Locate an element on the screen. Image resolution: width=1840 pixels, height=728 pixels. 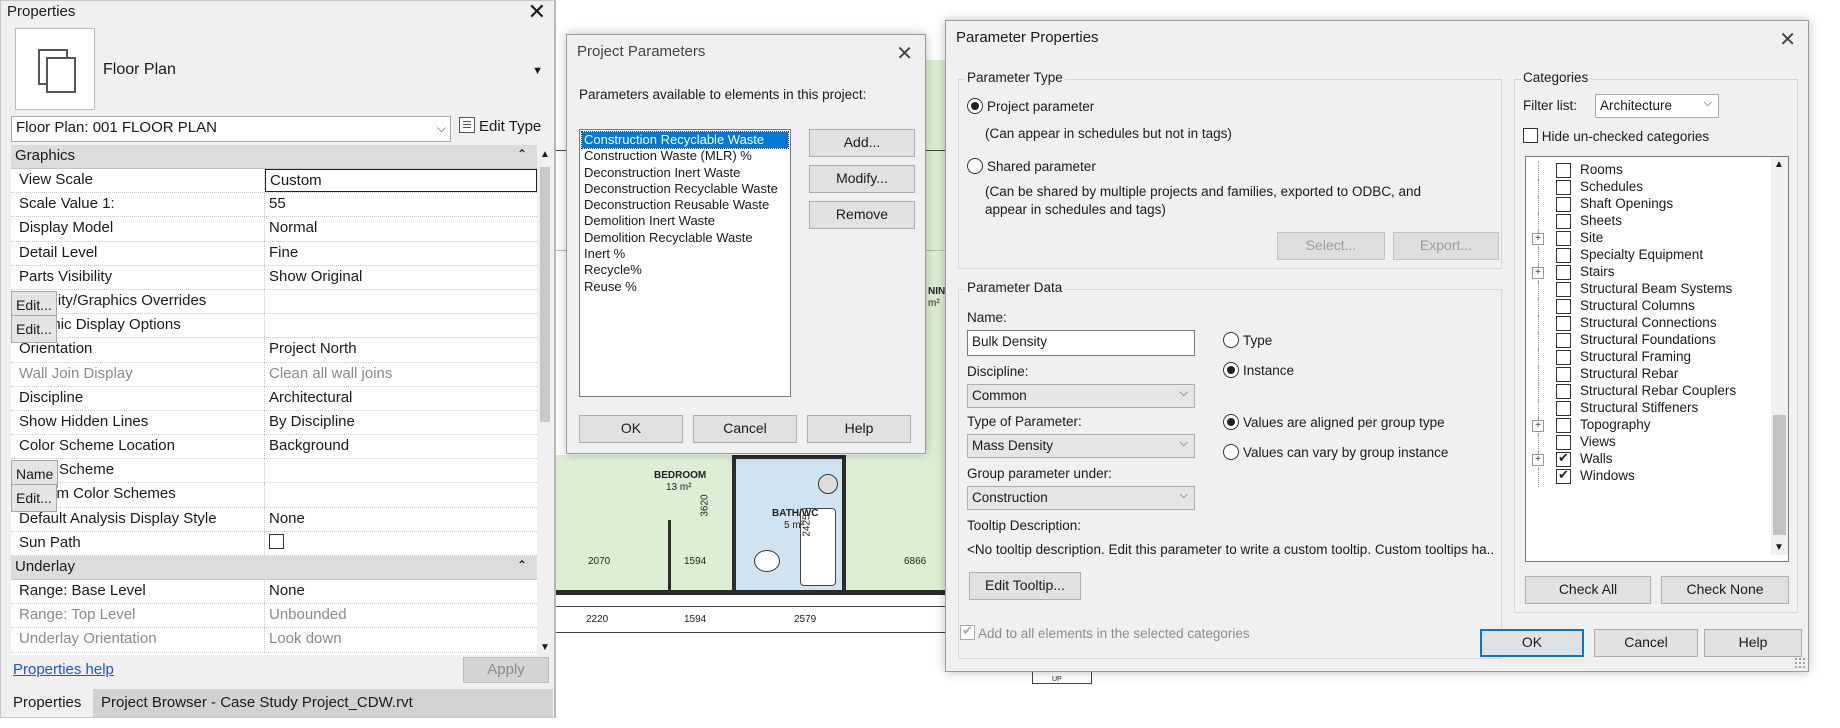
categories-scrollbar: ▲ ▼ is located at coordinates (1779, 356).